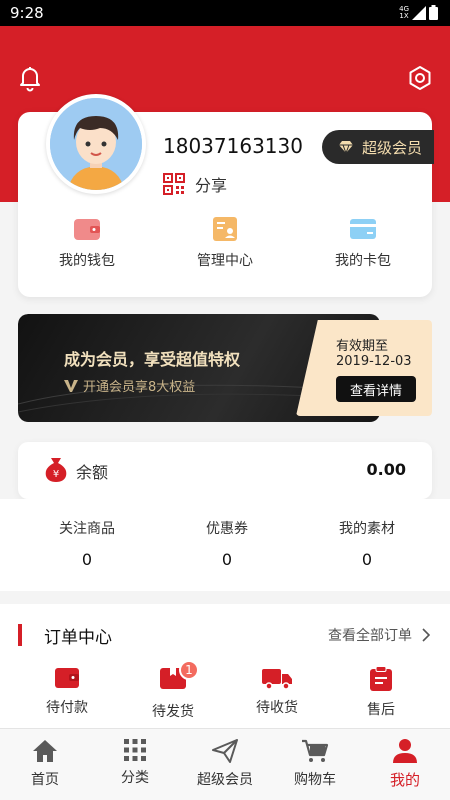  I want to click on stat-label: 关注商品, so click(87, 529).